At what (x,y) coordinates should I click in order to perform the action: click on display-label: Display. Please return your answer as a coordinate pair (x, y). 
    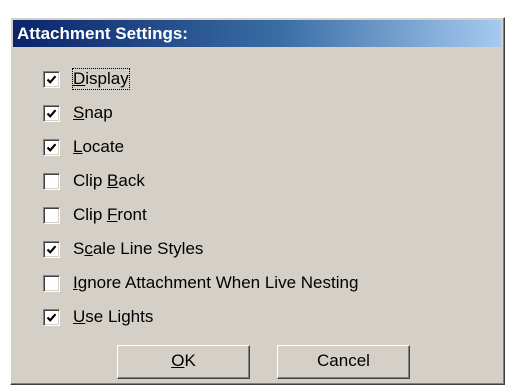
    Looking at the image, I should click on (101, 79).